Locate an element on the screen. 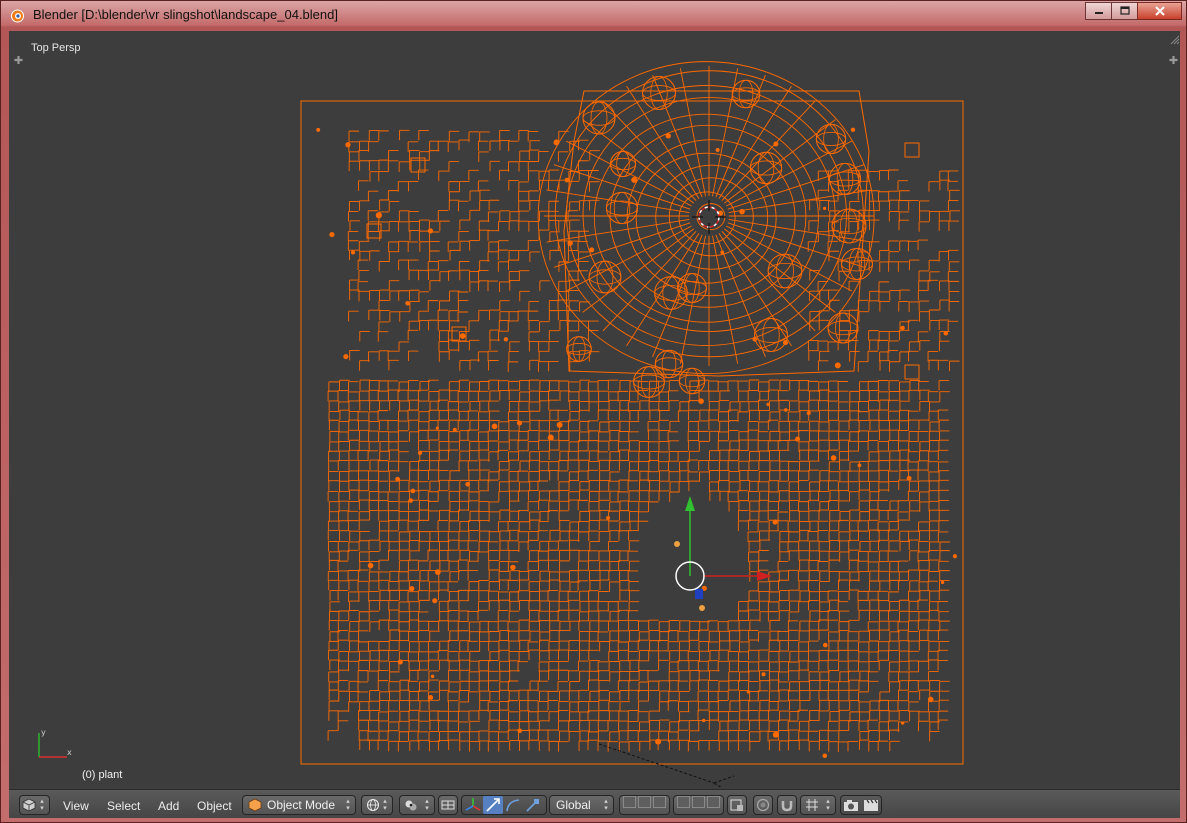 The width and height of the screenshot is (1187, 823). lock-layers-button is located at coordinates (737, 805).